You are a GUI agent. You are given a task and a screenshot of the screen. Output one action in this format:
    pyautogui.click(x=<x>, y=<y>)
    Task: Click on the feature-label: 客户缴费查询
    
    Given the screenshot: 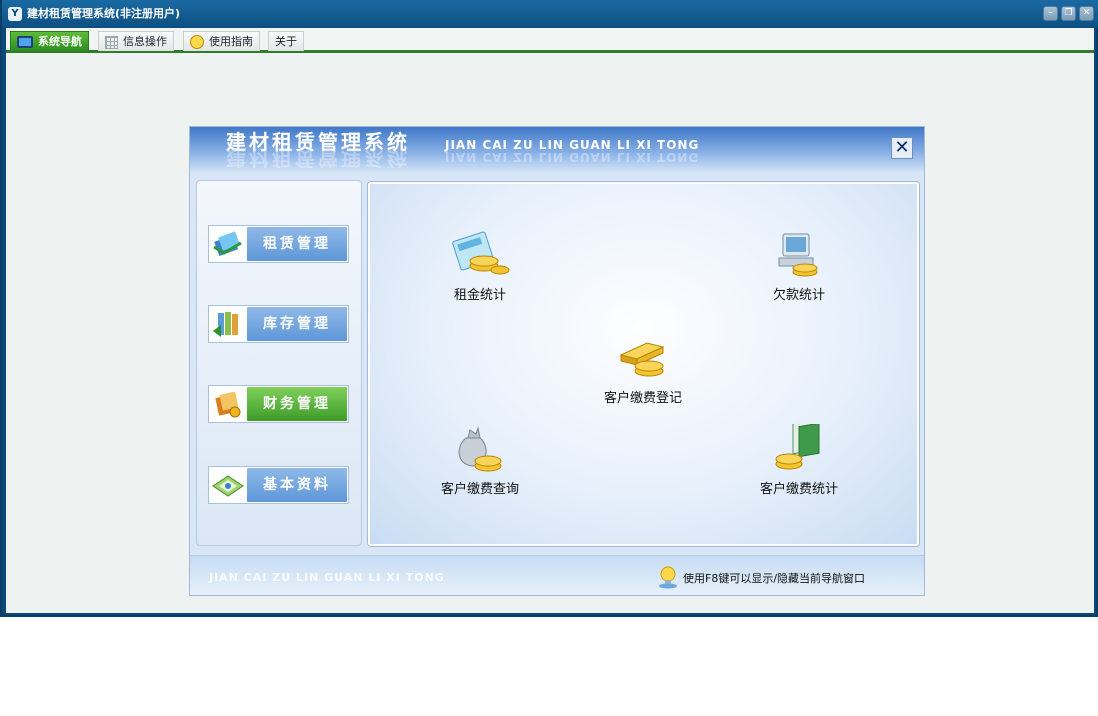 What is the action you would take?
    pyautogui.click(x=479, y=489)
    